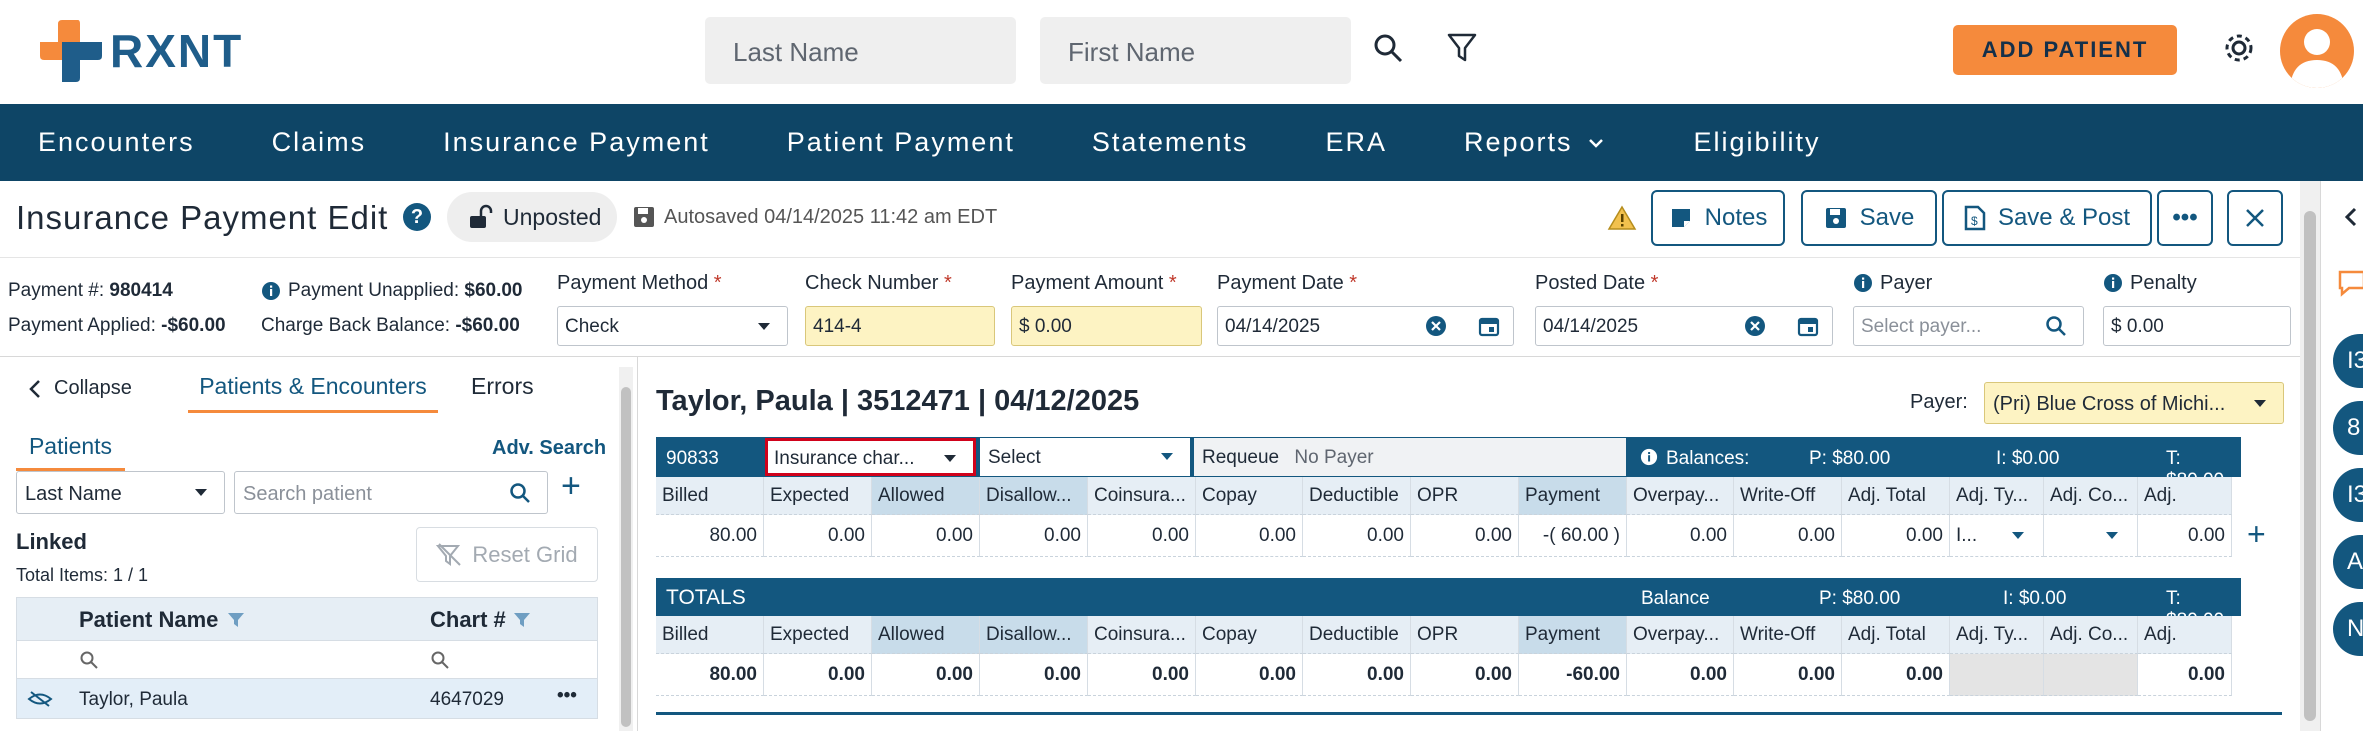 This screenshot has width=2363, height=731. I want to click on reset-grid-button: Reset Grid, so click(507, 554).